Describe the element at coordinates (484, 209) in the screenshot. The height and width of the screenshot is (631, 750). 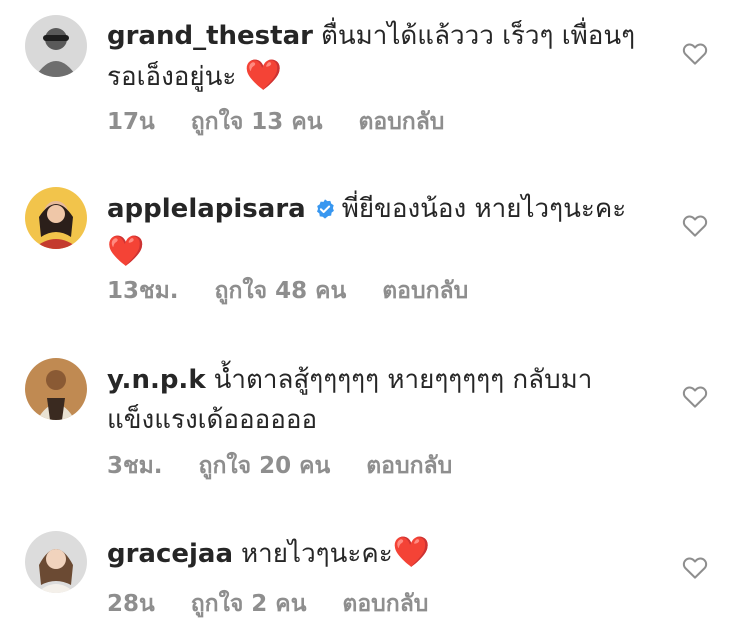
I see `comment-text: พี่ยีของน้อง หายไวๆนะคะ` at that location.